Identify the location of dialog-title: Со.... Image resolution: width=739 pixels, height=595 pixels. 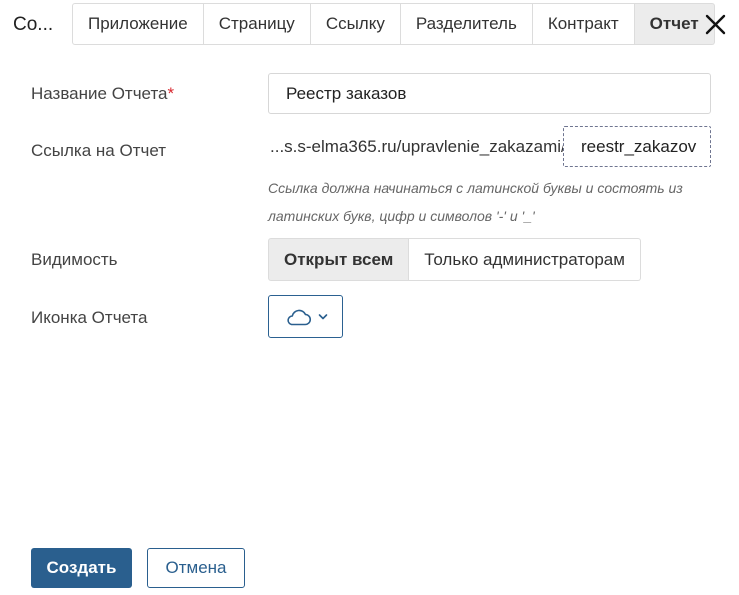
(33, 24).